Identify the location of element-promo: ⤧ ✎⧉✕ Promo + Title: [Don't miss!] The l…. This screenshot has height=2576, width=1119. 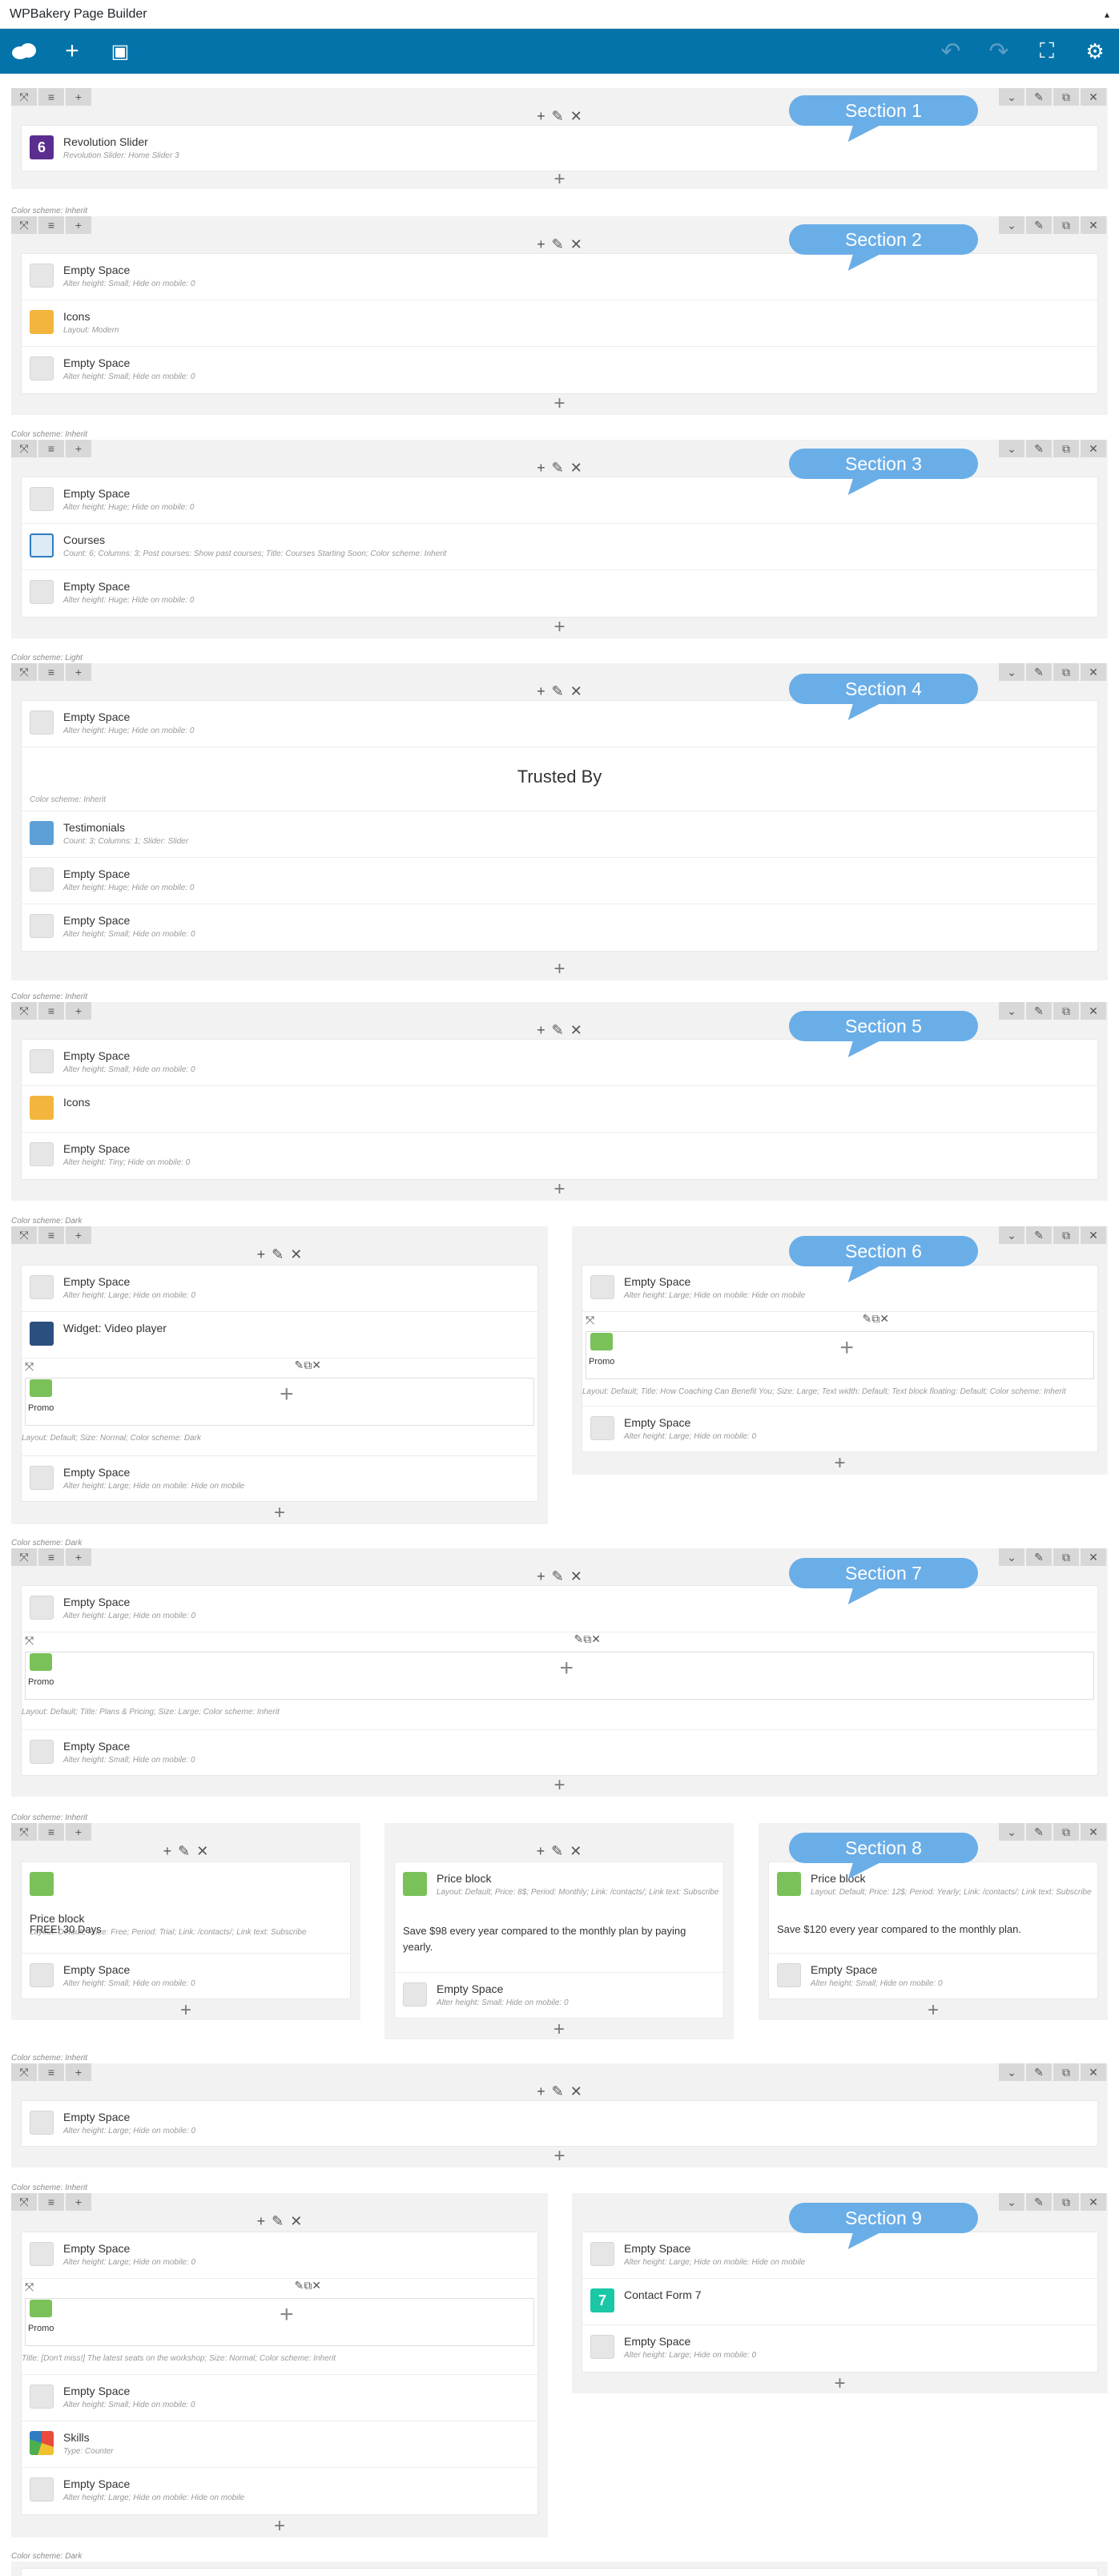
(279, 2327).